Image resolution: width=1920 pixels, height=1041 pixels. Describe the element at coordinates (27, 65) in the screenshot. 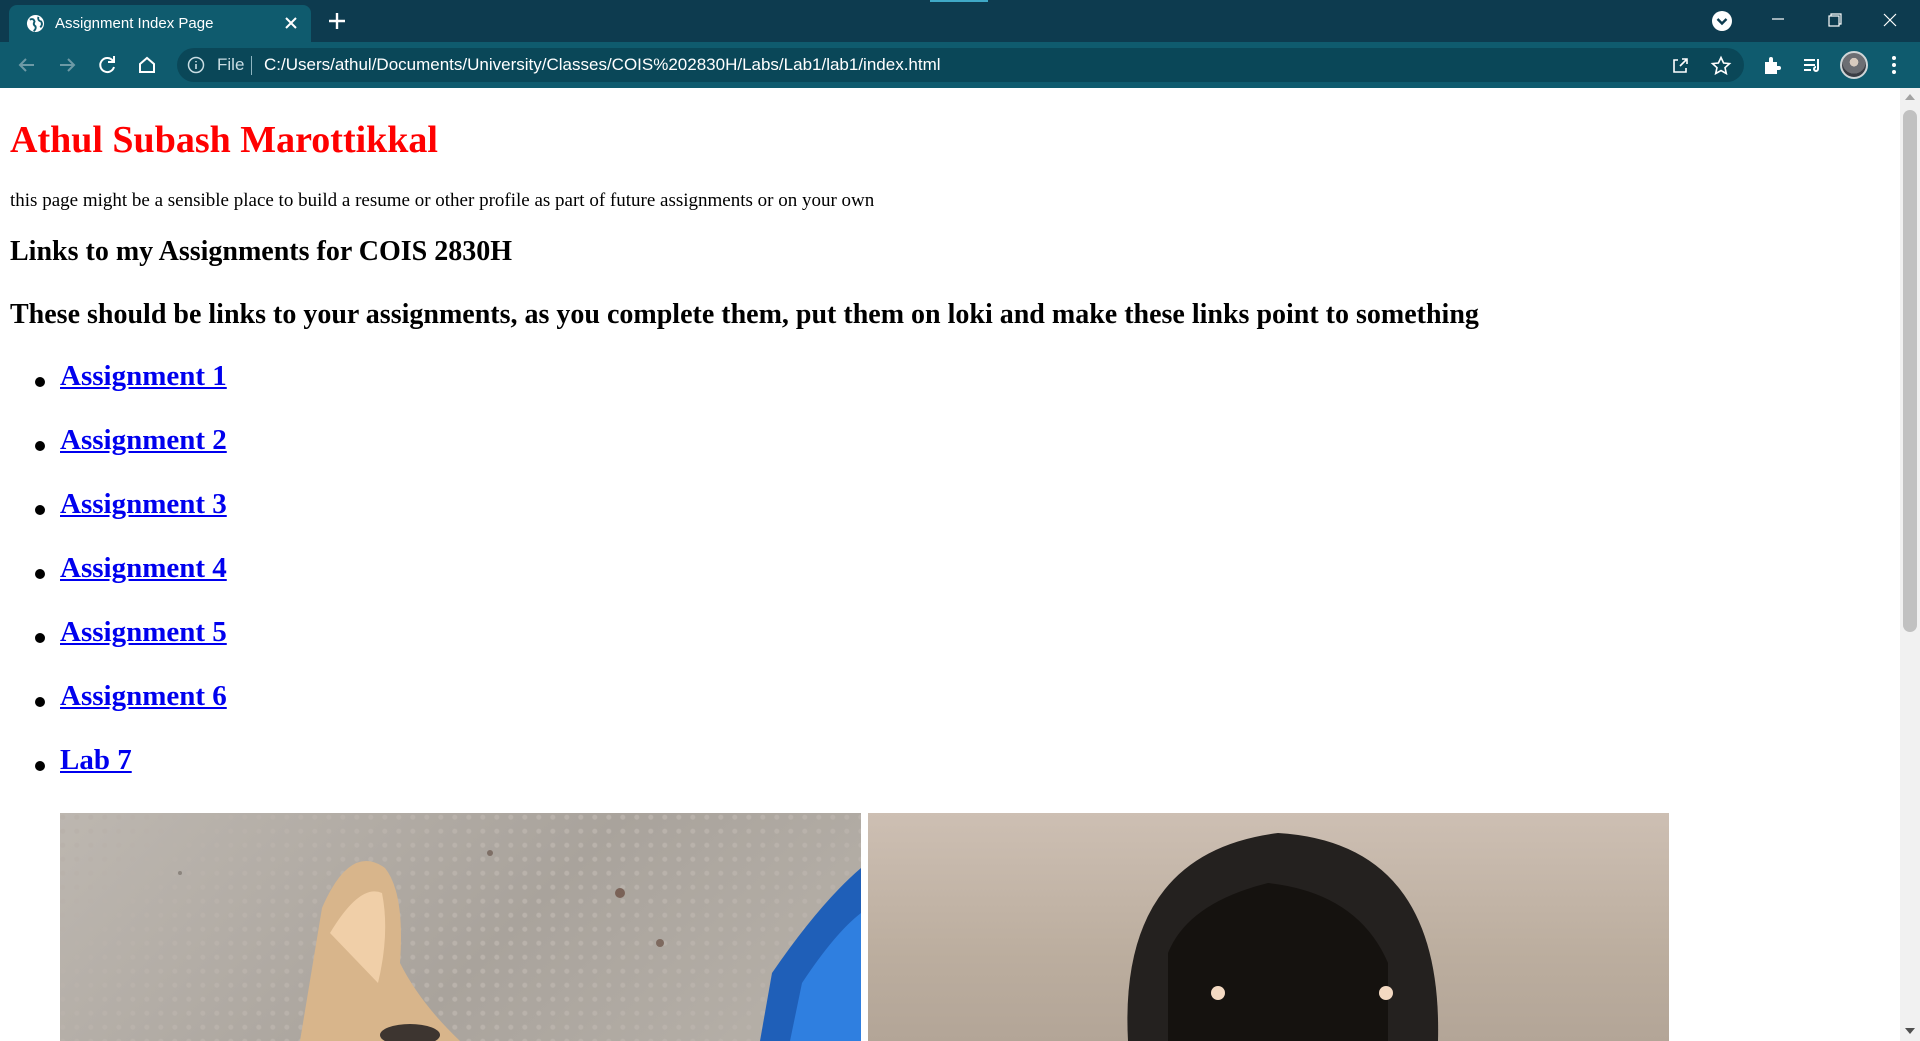

I see `back-icon` at that location.